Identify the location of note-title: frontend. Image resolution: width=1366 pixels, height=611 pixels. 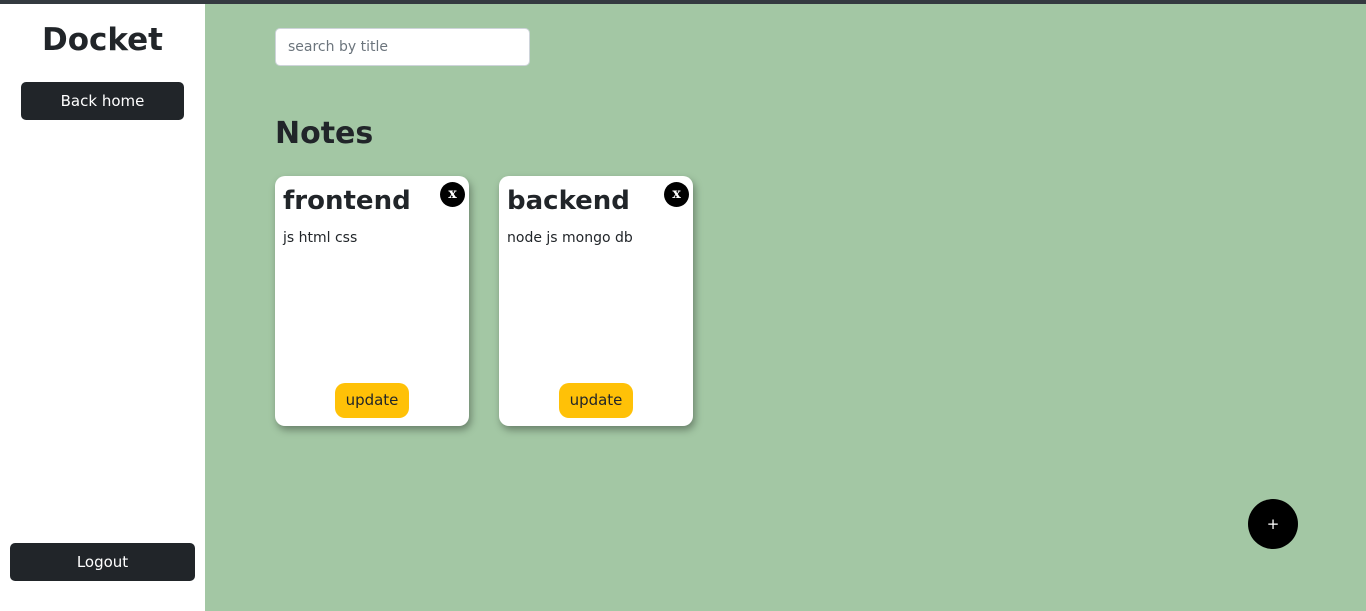
(347, 201).